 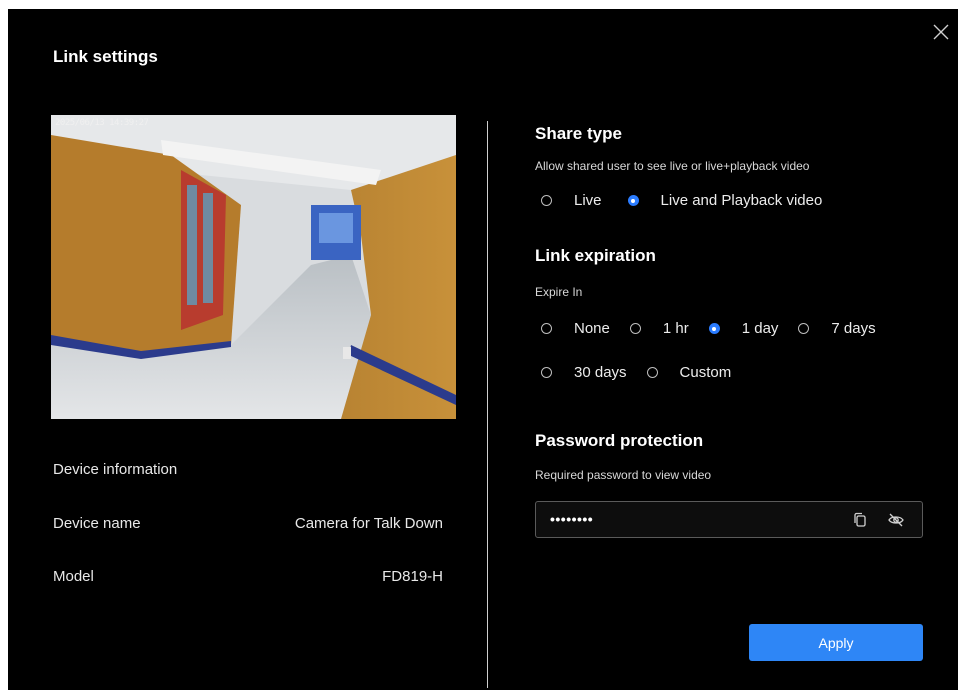 I want to click on radio-custom: Custom, so click(x=689, y=372).